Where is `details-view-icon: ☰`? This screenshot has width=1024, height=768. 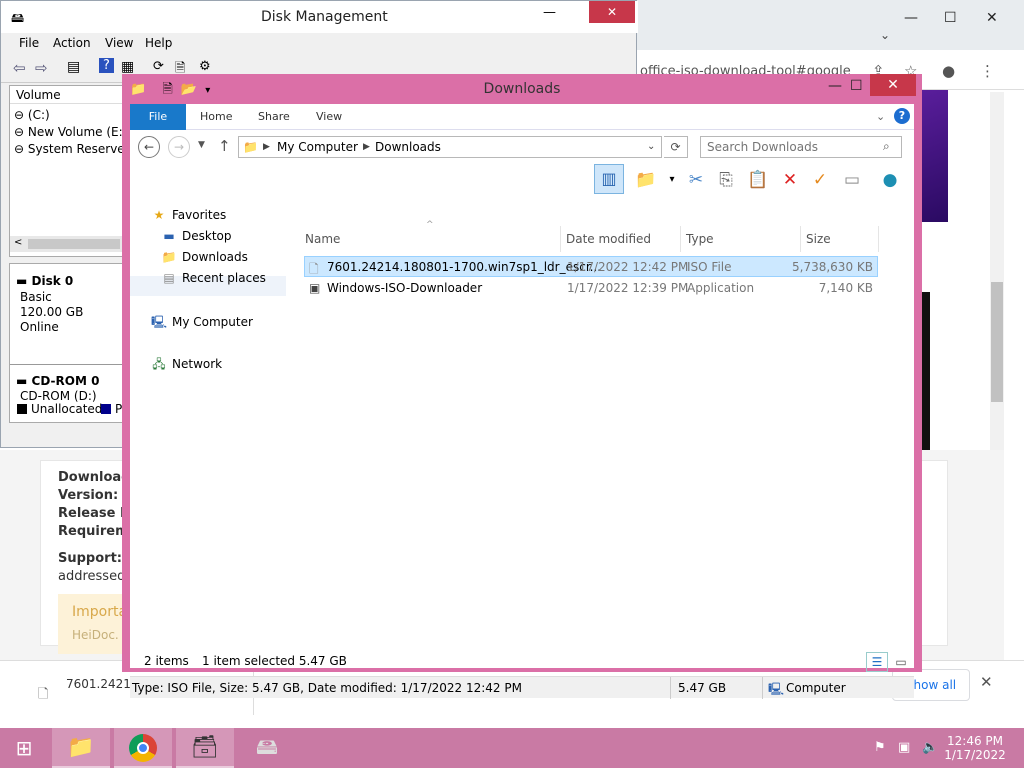
details-view-icon: ☰ is located at coordinates (877, 662).